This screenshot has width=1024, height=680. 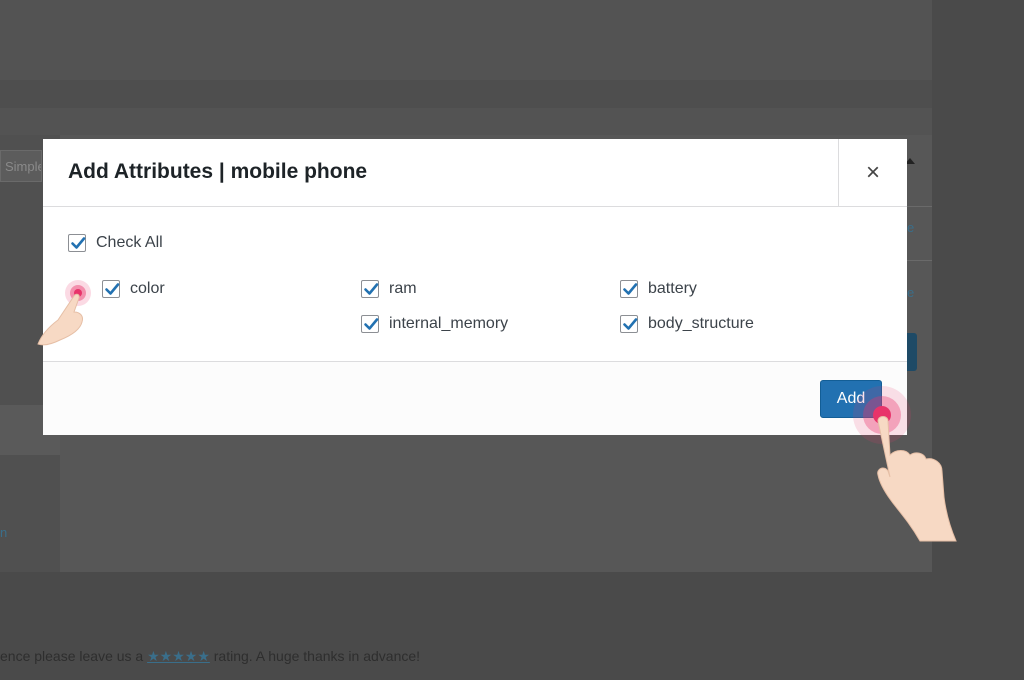 I want to click on attribute-item-ram: ram, so click(x=389, y=289).